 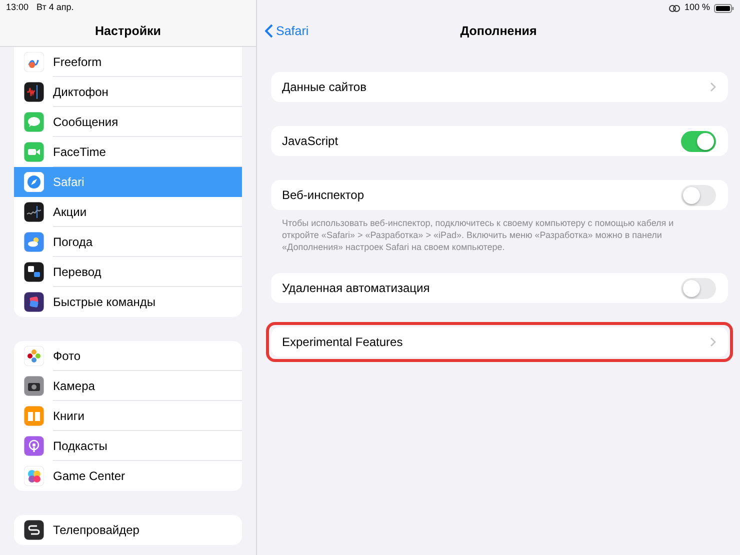 What do you see at coordinates (674, 8) in the screenshot?
I see `link-icon` at bounding box center [674, 8].